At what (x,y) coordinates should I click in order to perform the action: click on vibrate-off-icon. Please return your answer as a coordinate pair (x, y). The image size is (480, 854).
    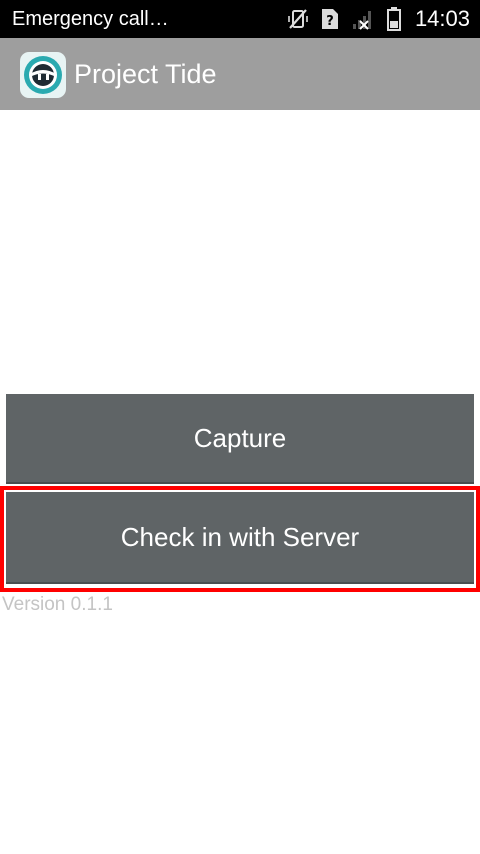
    Looking at the image, I should click on (298, 19).